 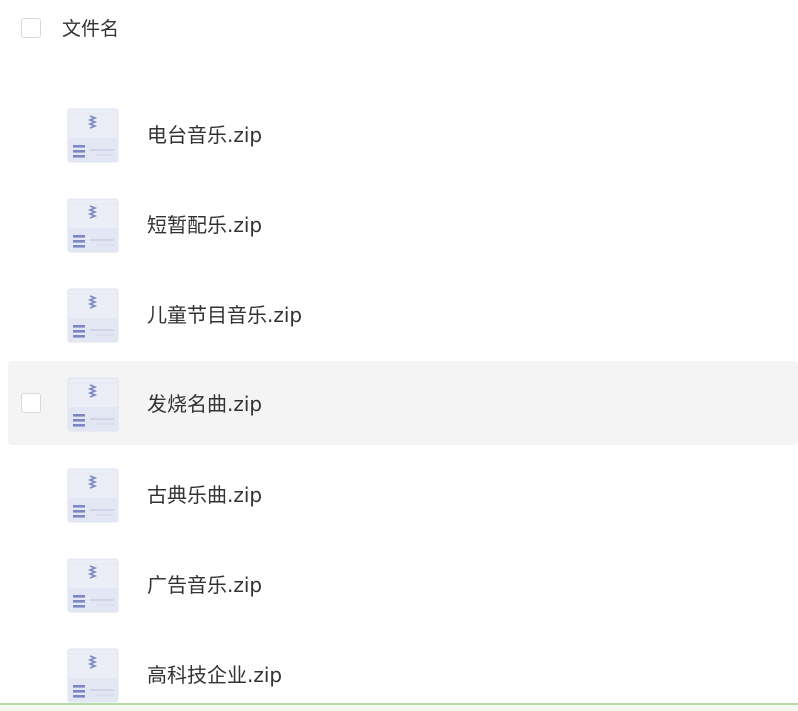 What do you see at coordinates (403, 224) in the screenshot?
I see `list-item: 短暂配乐.zip` at bounding box center [403, 224].